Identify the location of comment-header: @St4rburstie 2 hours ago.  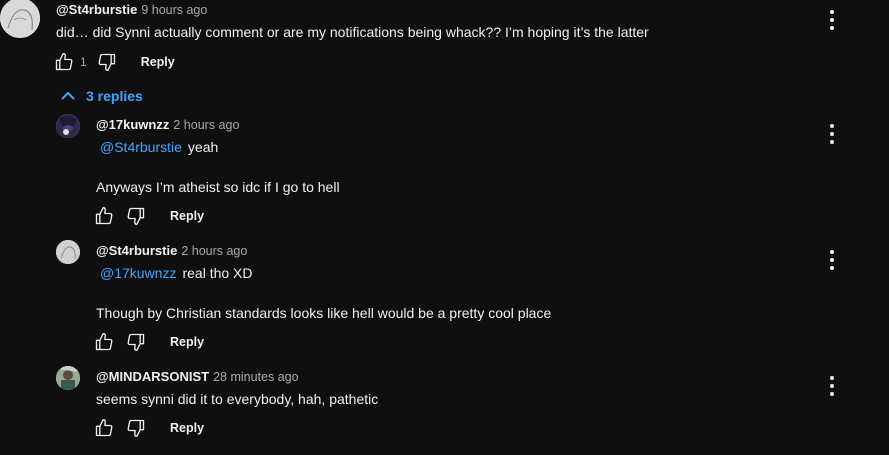
(171, 250).